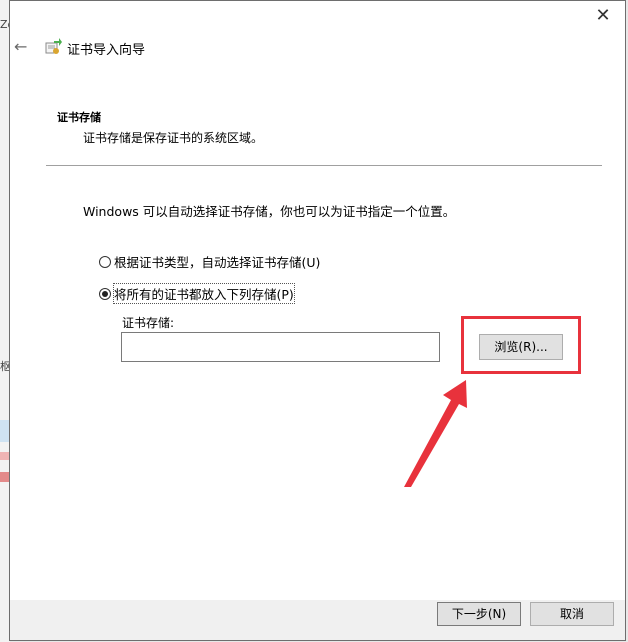  I want to click on certificate-store-field, so click(280, 347).